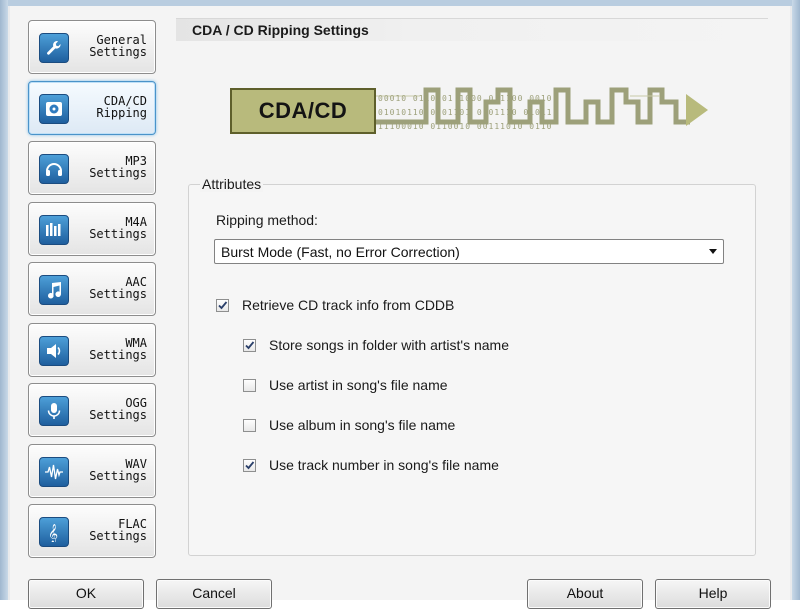 The width and height of the screenshot is (800, 609). I want to click on ok-button: OK, so click(86, 594).